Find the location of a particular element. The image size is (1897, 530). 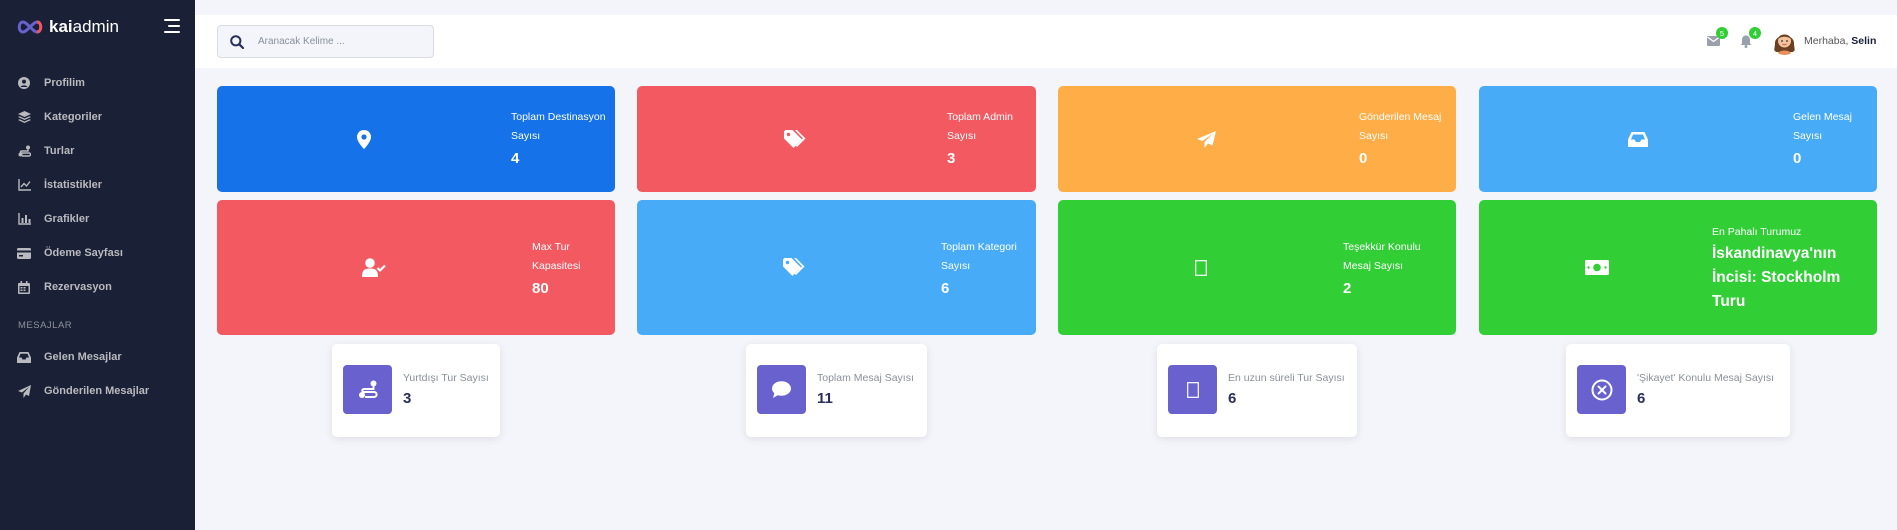

mini-card-label: 'Şikayet' Konulu Mesaj Sayısı is located at coordinates (1706, 378).